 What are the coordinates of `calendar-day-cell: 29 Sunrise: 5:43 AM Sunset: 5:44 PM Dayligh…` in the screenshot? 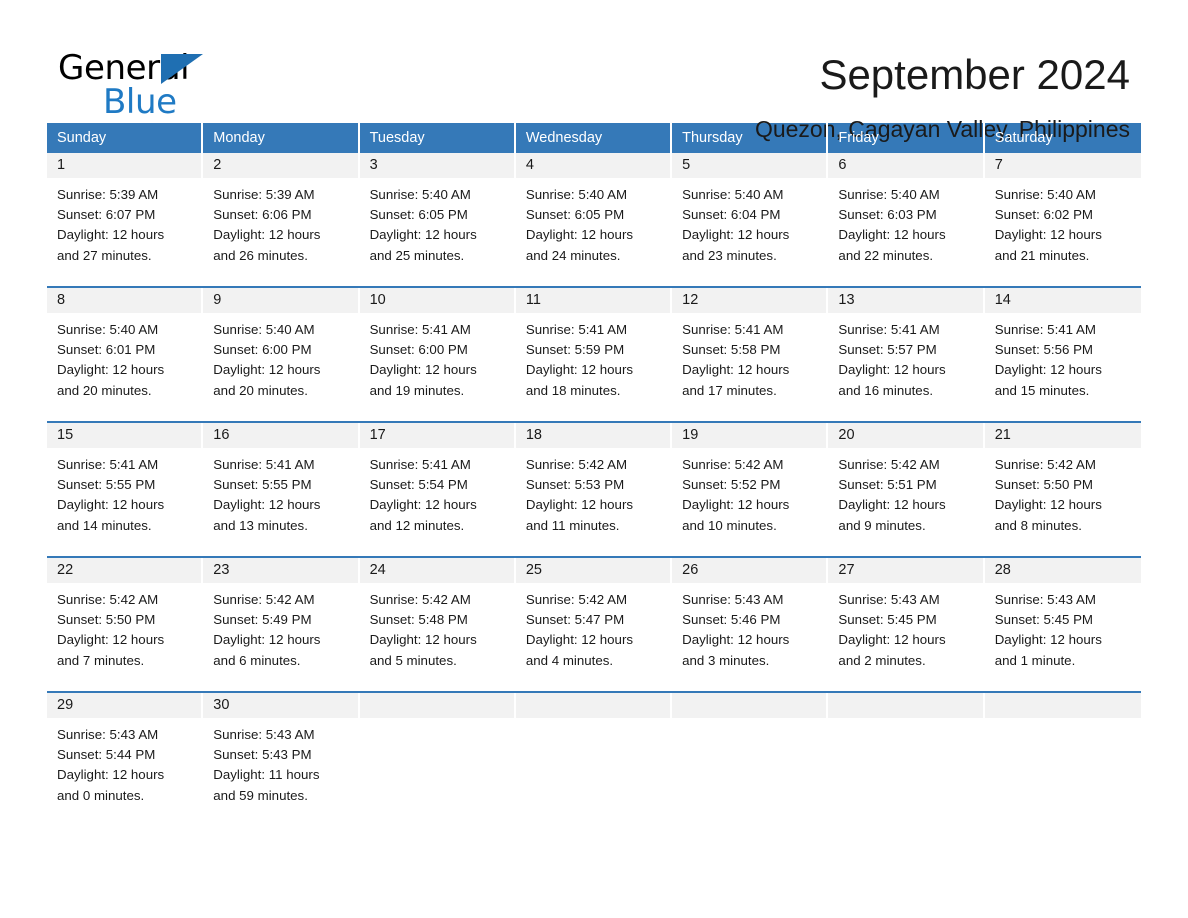 It's located at (125, 754).